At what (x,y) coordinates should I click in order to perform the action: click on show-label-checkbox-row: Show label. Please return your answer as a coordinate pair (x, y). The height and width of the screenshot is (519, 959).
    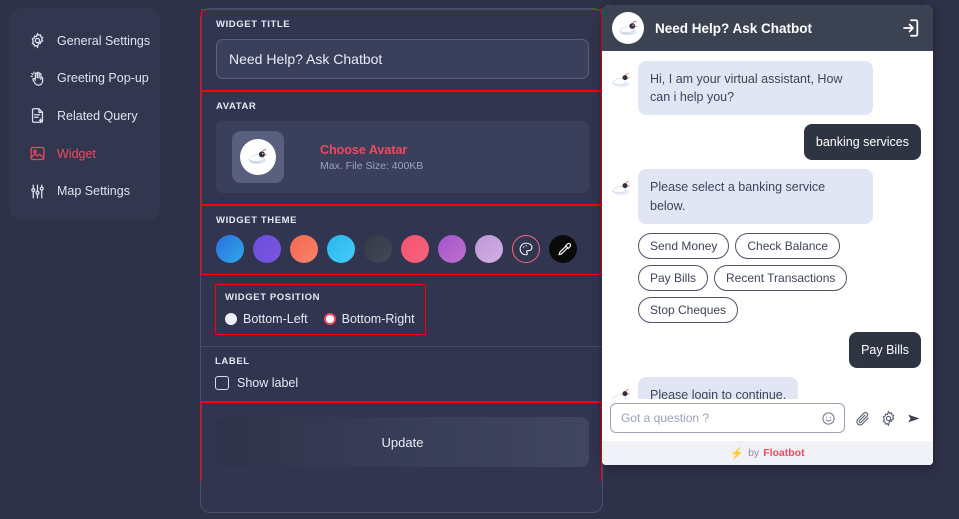
    Looking at the image, I should click on (402, 383).